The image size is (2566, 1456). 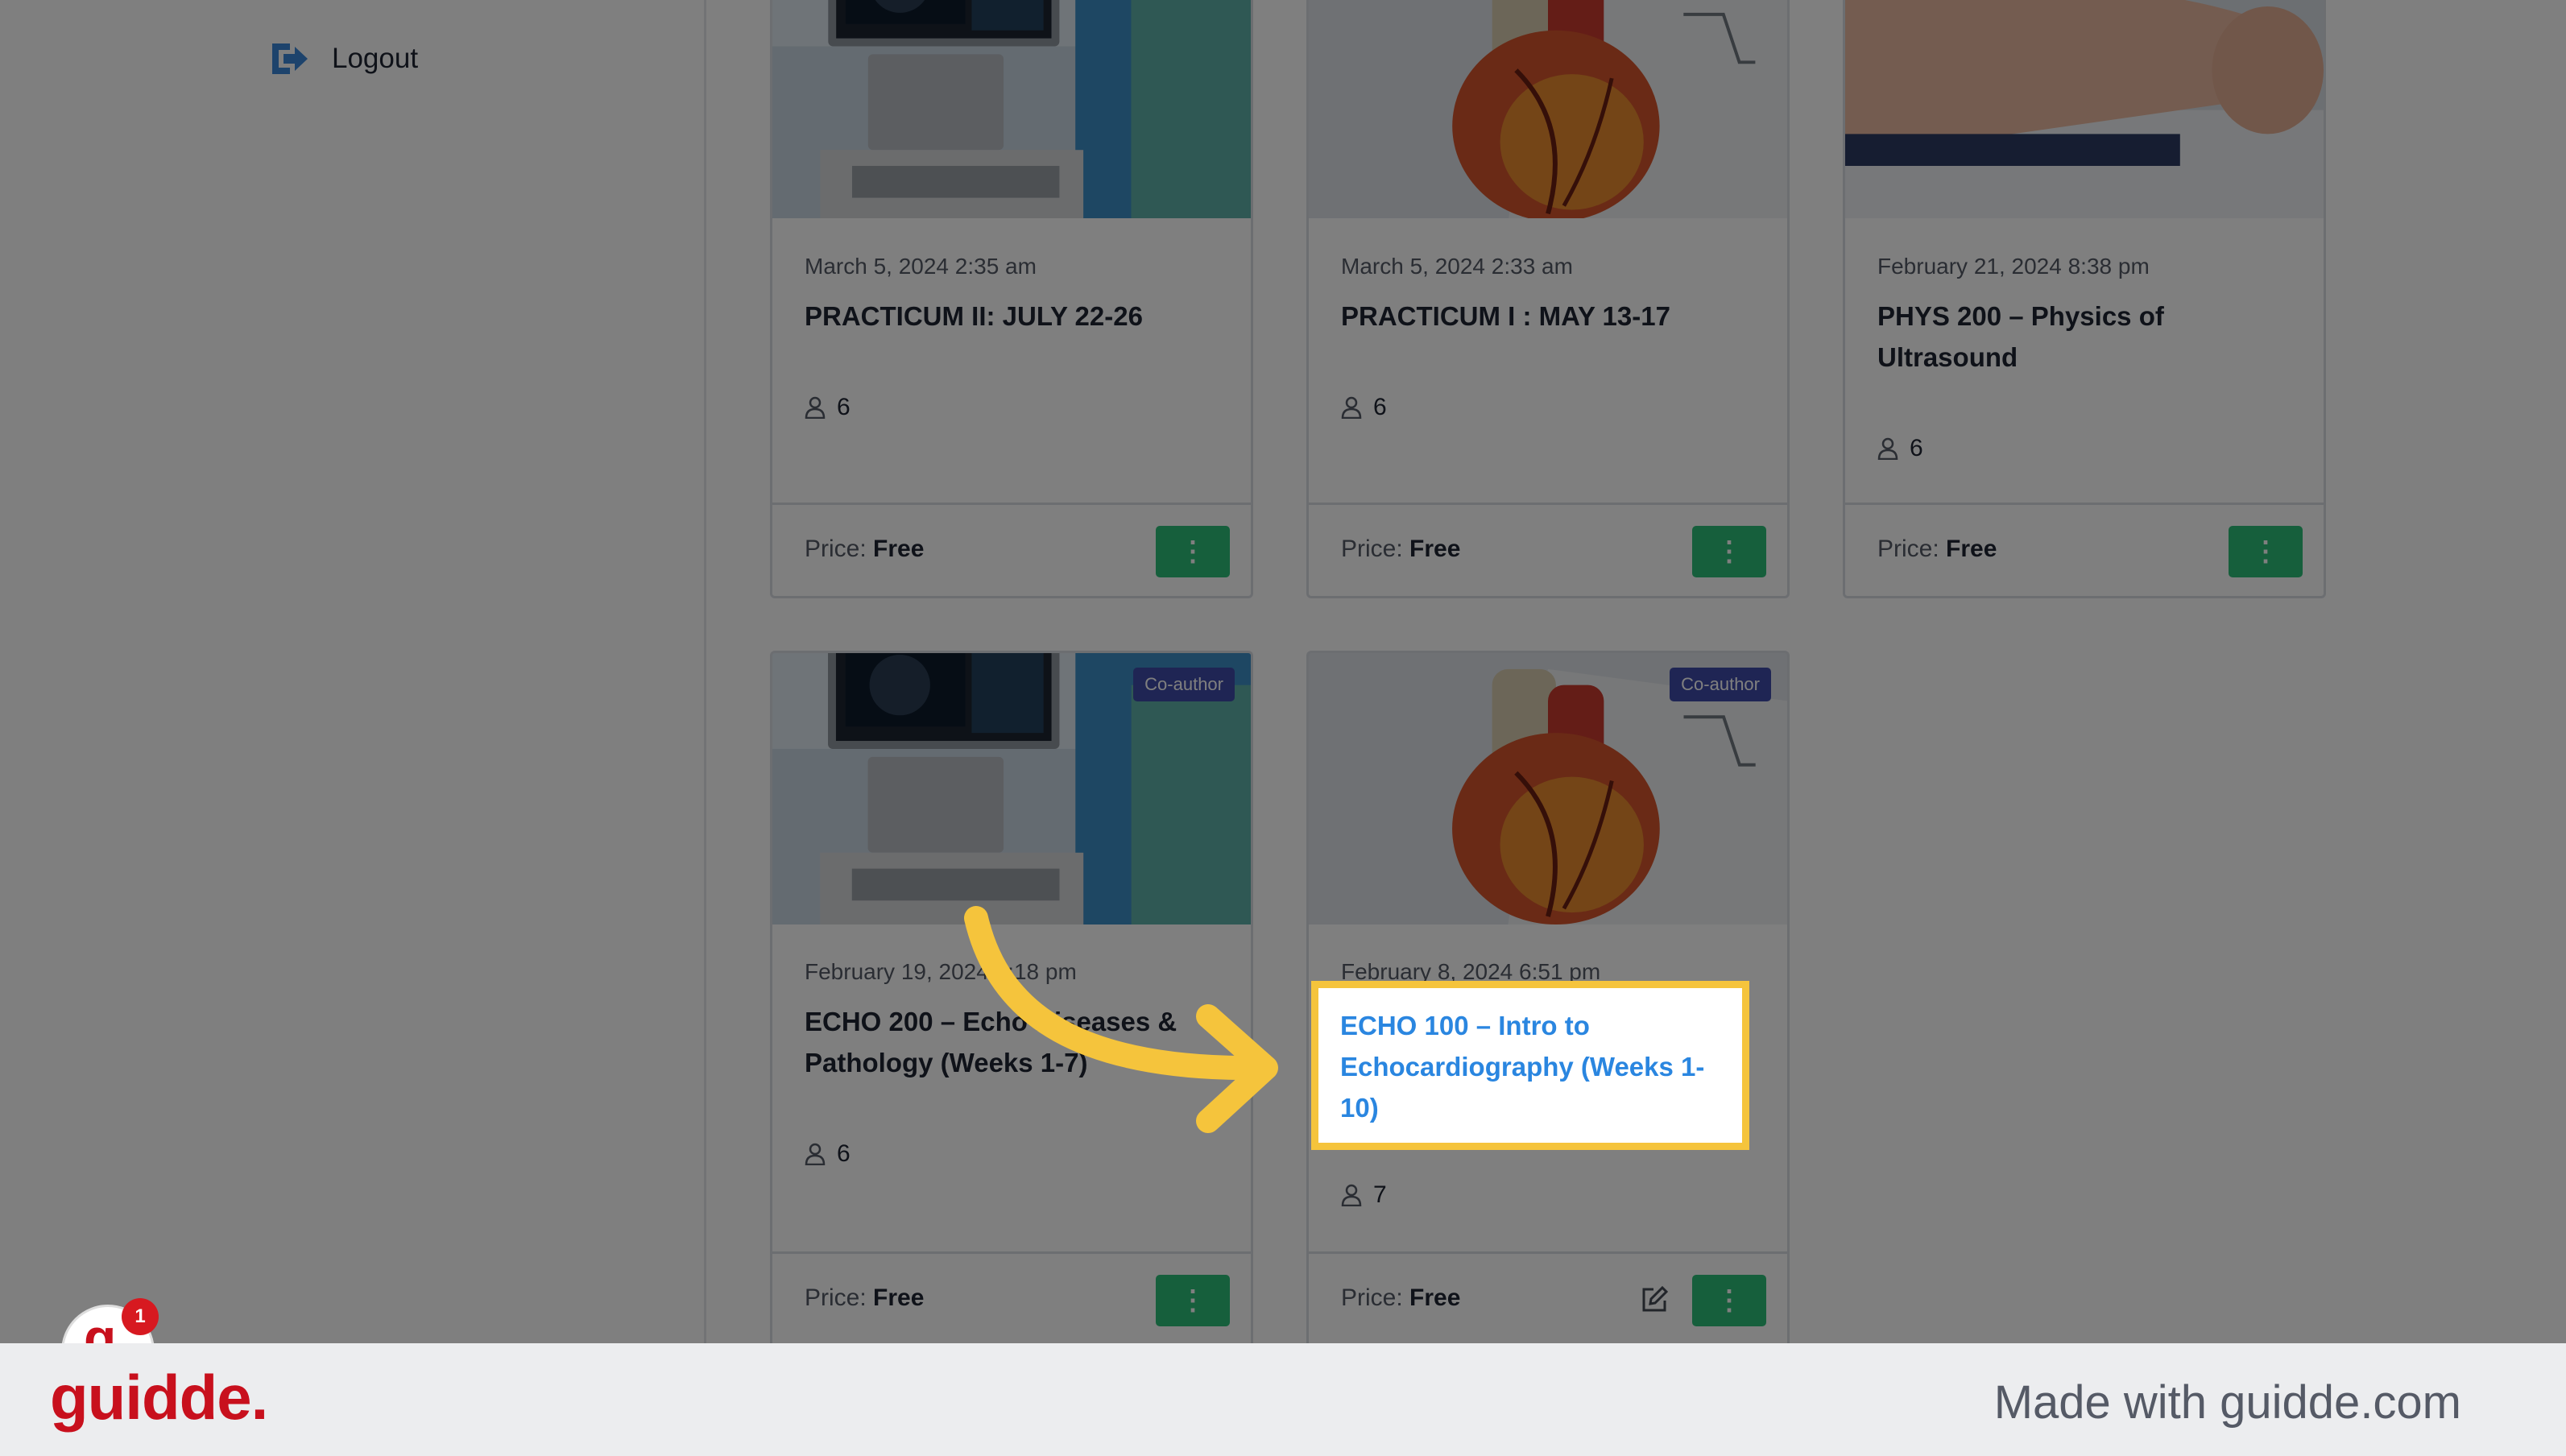 I want to click on course-title: PHYS 200 – Physics of Ultrasound, so click(x=2086, y=337).